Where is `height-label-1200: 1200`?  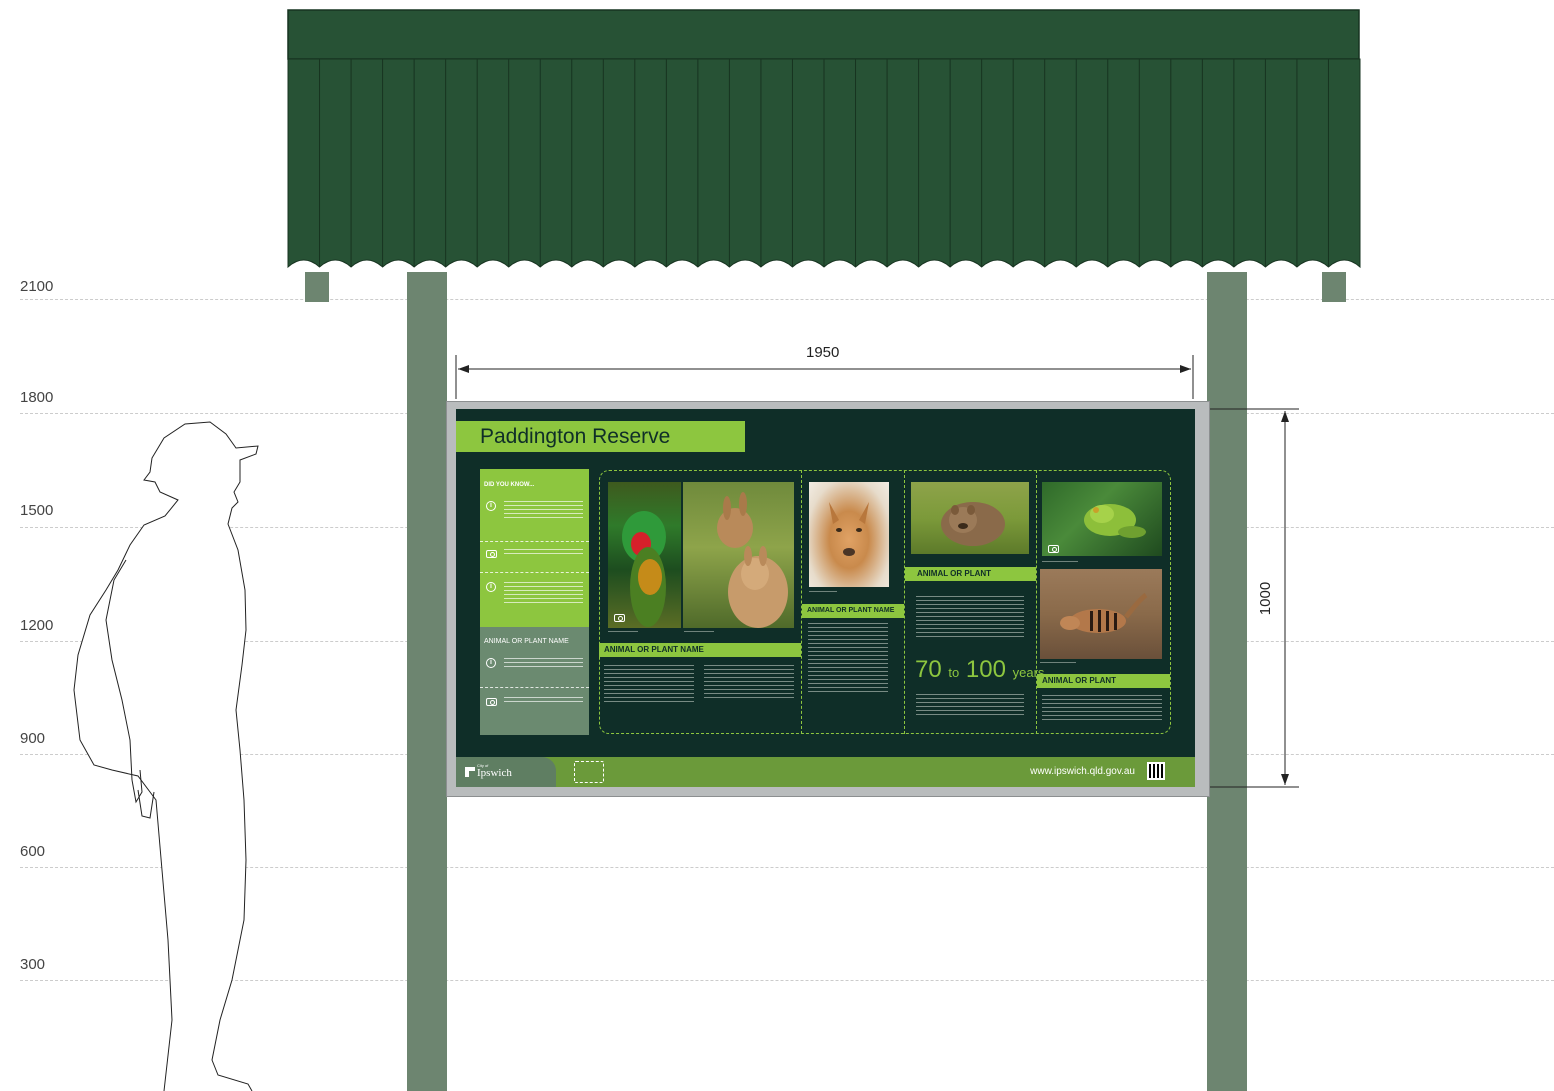 height-label-1200: 1200 is located at coordinates (37, 625).